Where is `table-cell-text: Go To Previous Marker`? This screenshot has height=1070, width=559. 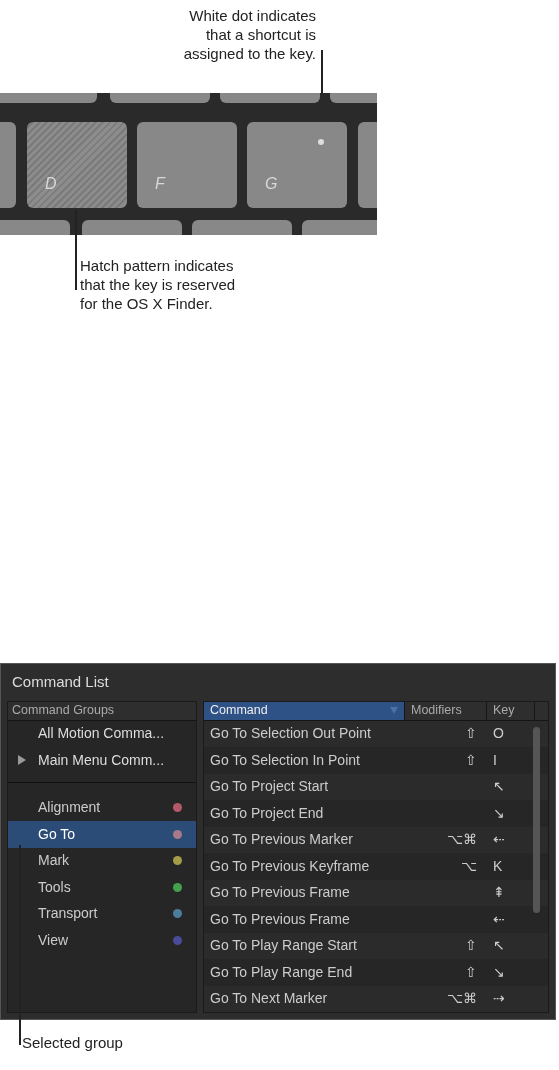 table-cell-text: Go To Previous Marker is located at coordinates (281, 840).